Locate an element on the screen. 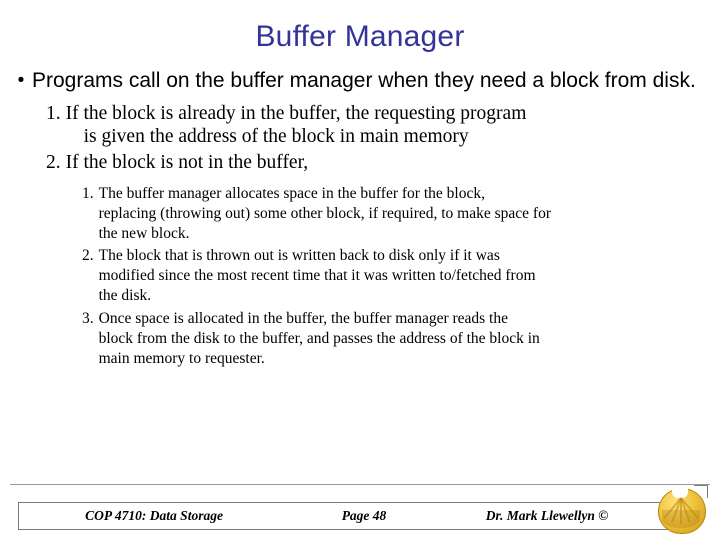  page-title: Buffer Manager is located at coordinates (360, 36).